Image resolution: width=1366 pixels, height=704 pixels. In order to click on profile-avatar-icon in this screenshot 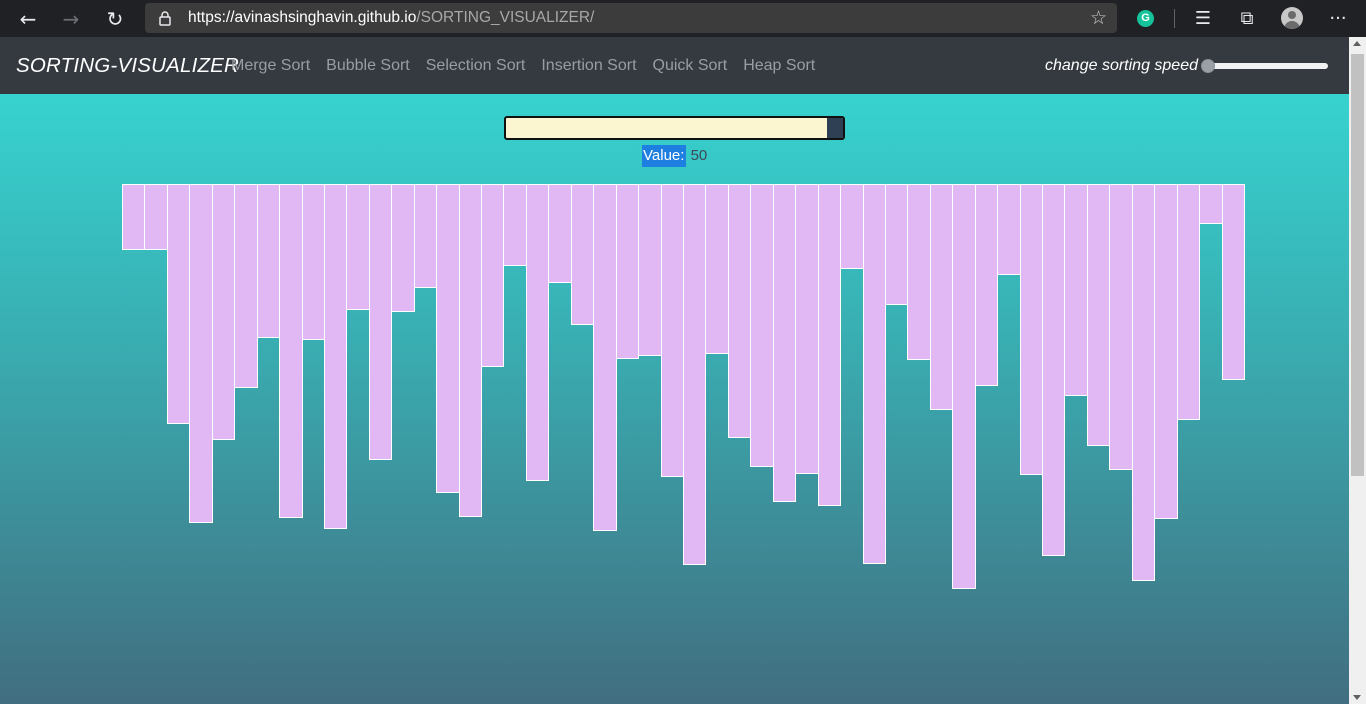, I will do `click(1292, 18)`.